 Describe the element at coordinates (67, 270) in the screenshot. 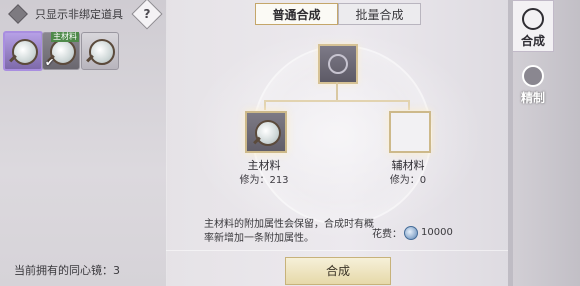

I see `owned-count: 当前拥有的同心镜：3` at that location.